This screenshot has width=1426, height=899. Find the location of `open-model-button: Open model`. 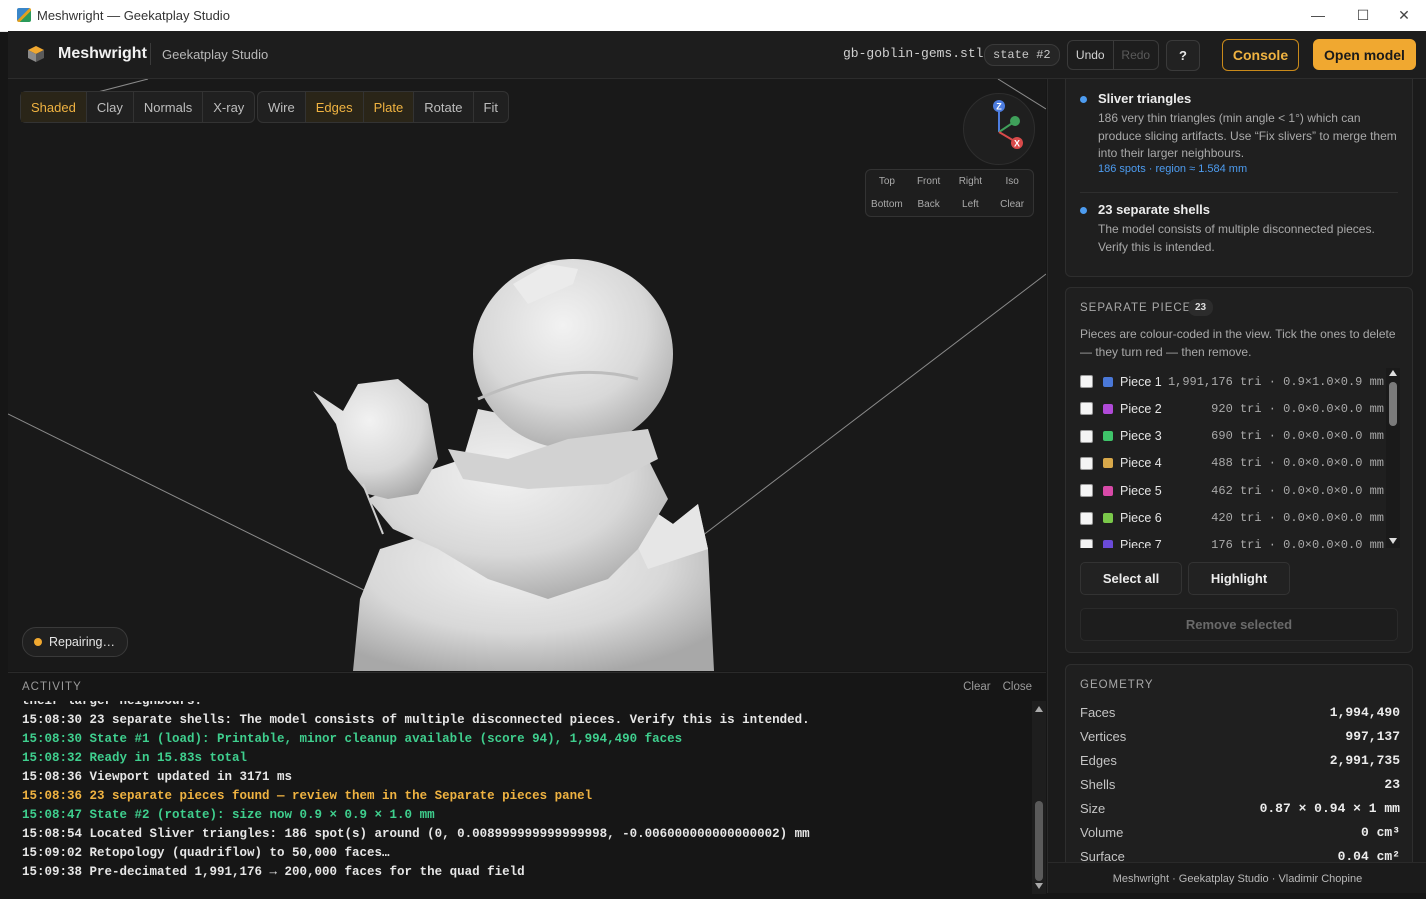

open-model-button: Open model is located at coordinates (1364, 54).